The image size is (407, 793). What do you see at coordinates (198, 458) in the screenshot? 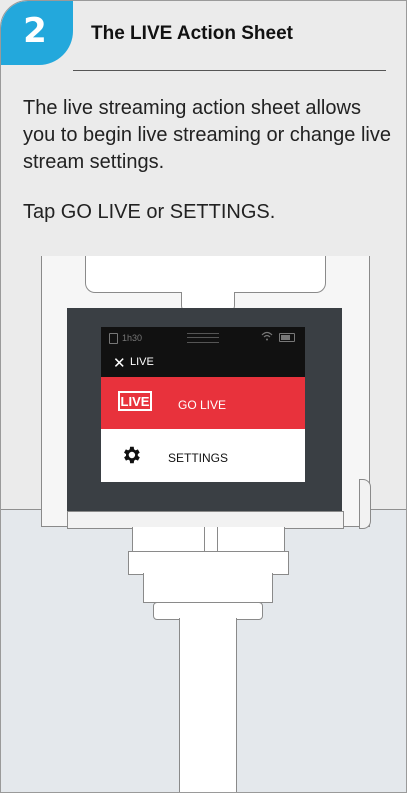
I see `settings-label: SETTINGS` at bounding box center [198, 458].